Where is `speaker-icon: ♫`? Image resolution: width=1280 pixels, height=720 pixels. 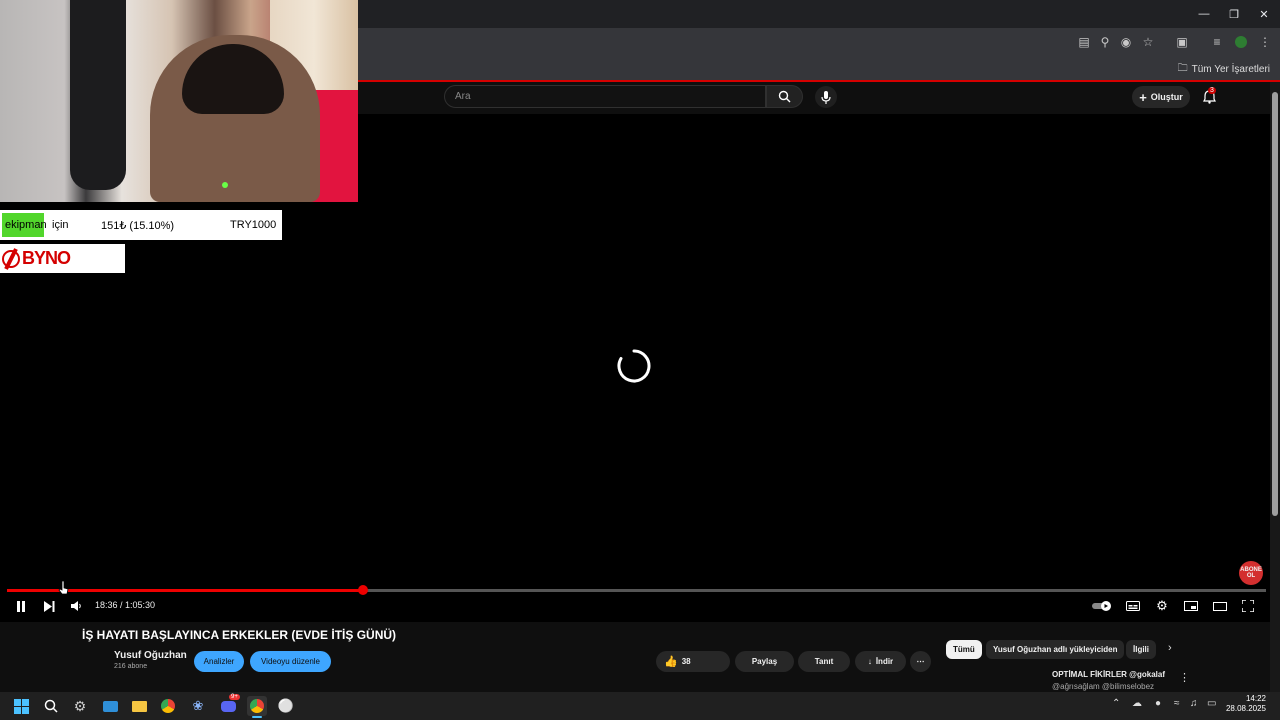 speaker-icon: ♫ is located at coordinates (1194, 703).